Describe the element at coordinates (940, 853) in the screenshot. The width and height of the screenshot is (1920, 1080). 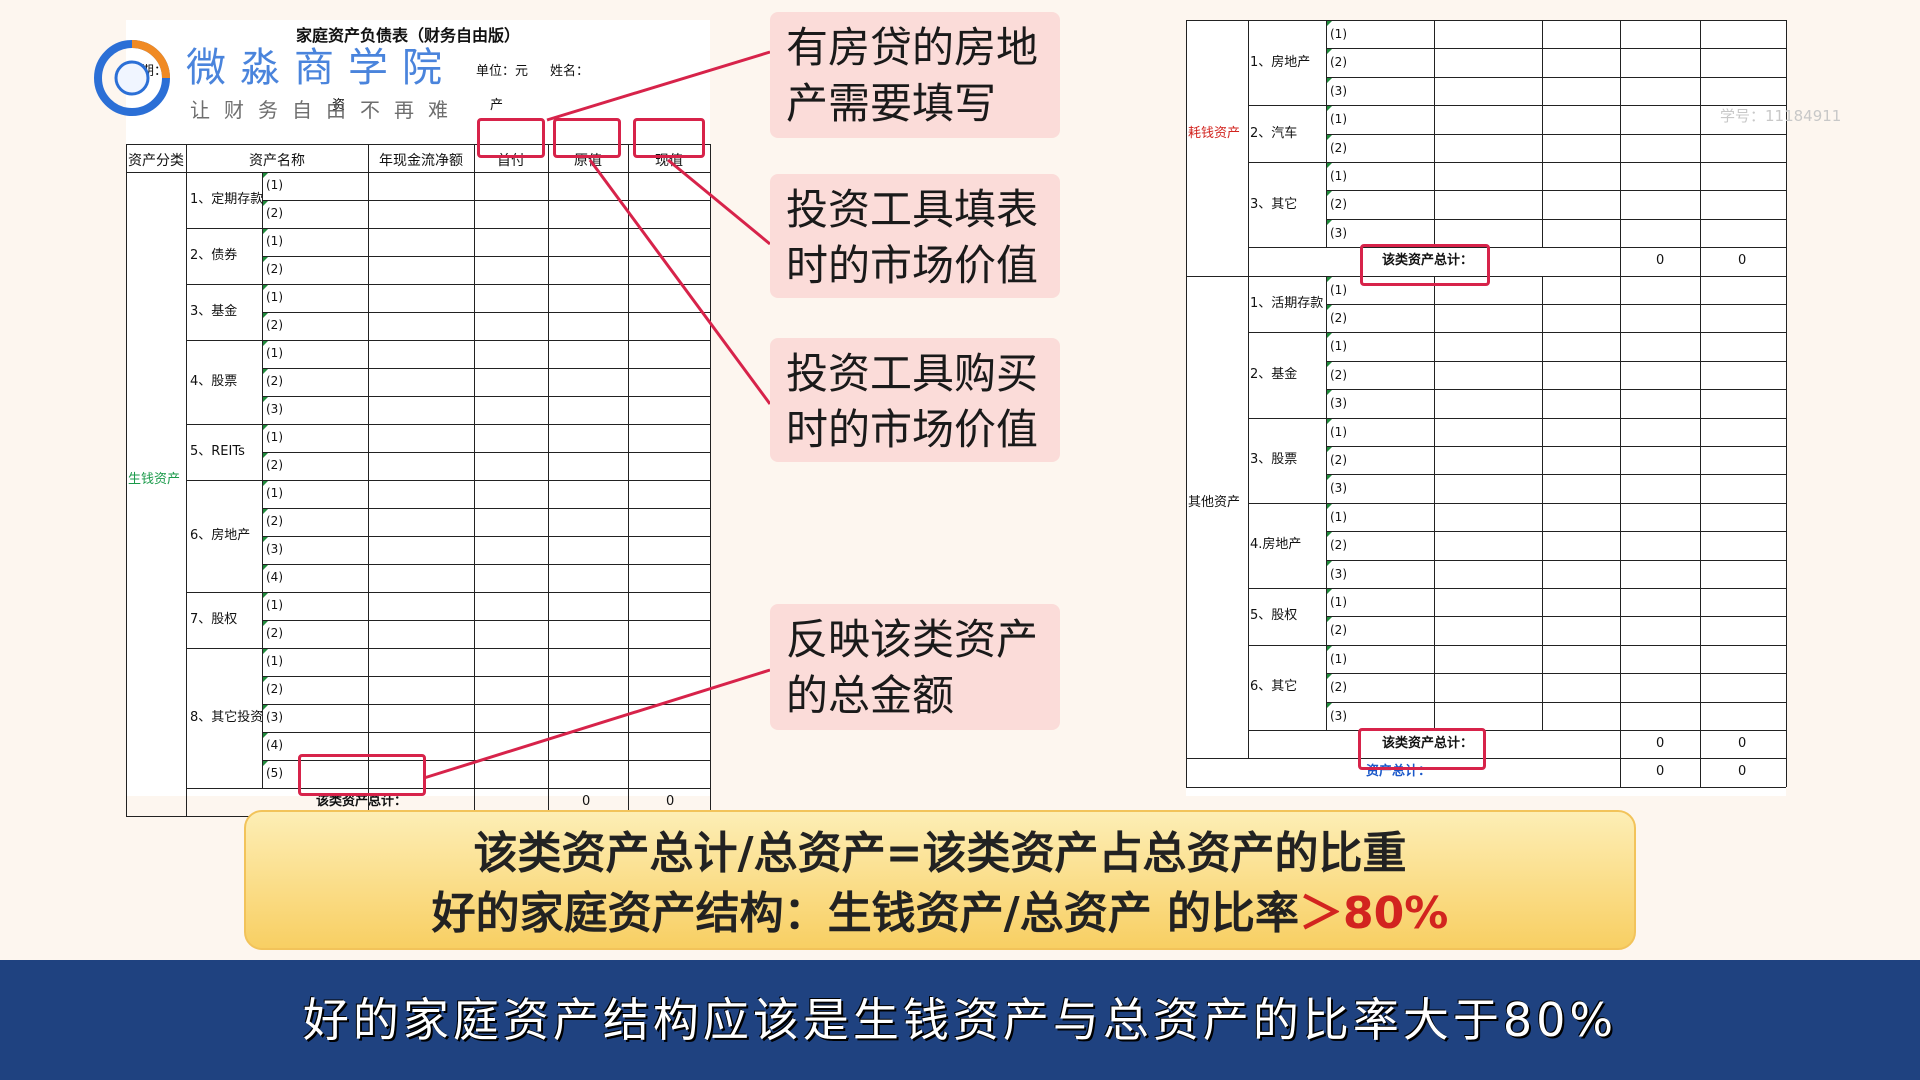
I see `banner-line1: 该类资产总计/总资产=该类资产占总资产的比重` at that location.